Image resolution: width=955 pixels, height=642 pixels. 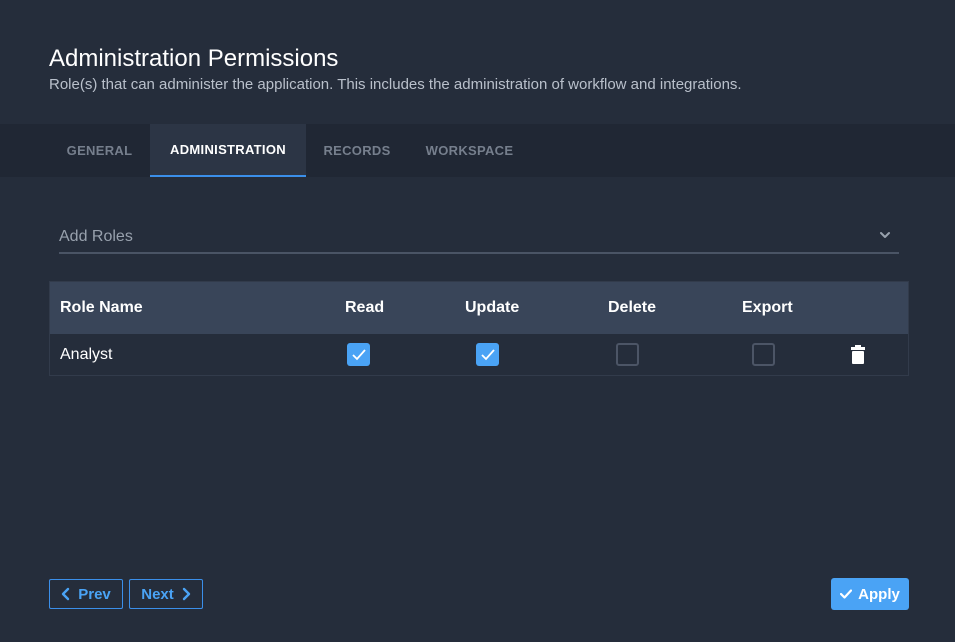 I want to click on export-checkbox, so click(x=763, y=354).